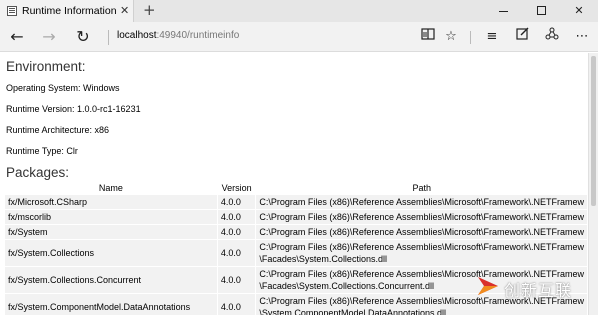 This screenshot has height=315, width=598. What do you see at coordinates (421, 187) in the screenshot?
I see `column-header-path: Path` at bounding box center [421, 187].